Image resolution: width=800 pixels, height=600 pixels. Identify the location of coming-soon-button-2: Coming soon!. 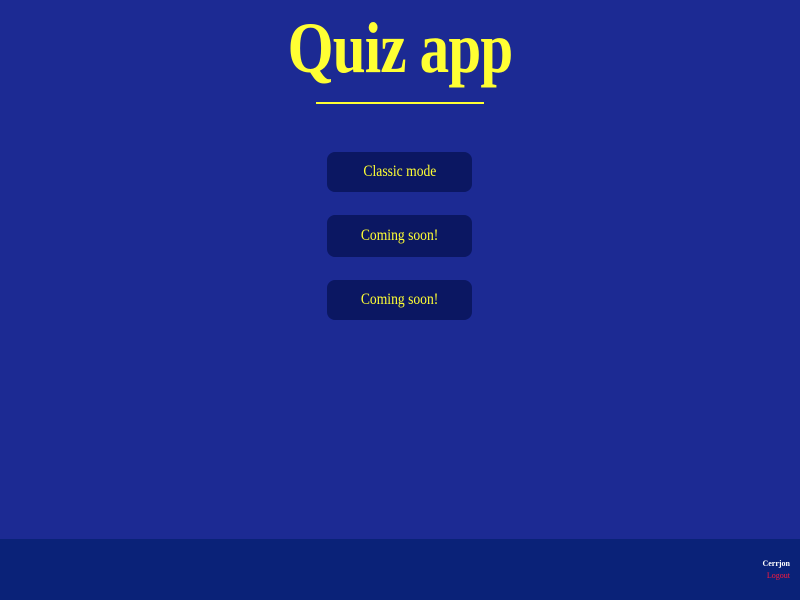
(399, 300).